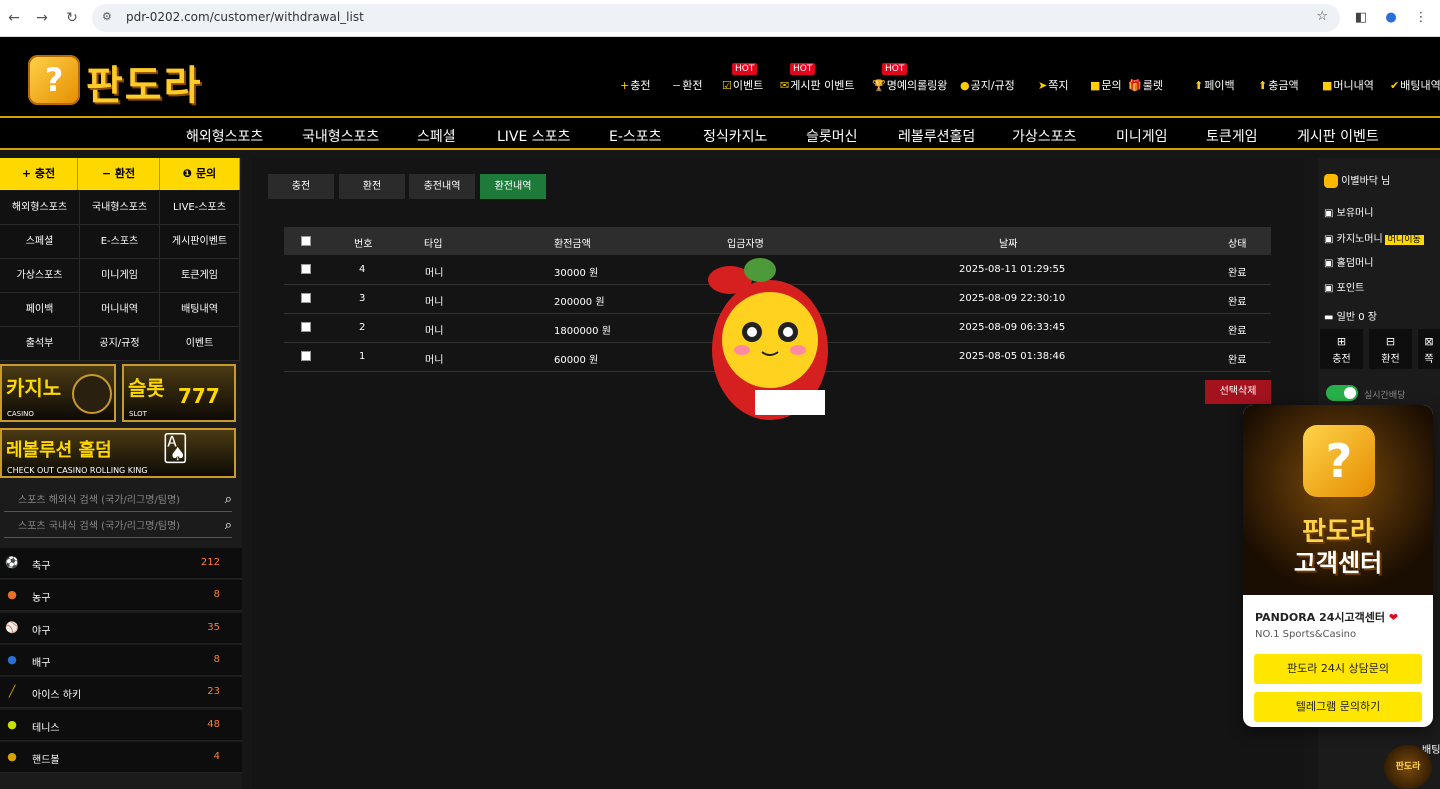 This screenshot has width=1440, height=789. I want to click on side-panel-icon: ◧, so click(1361, 18).